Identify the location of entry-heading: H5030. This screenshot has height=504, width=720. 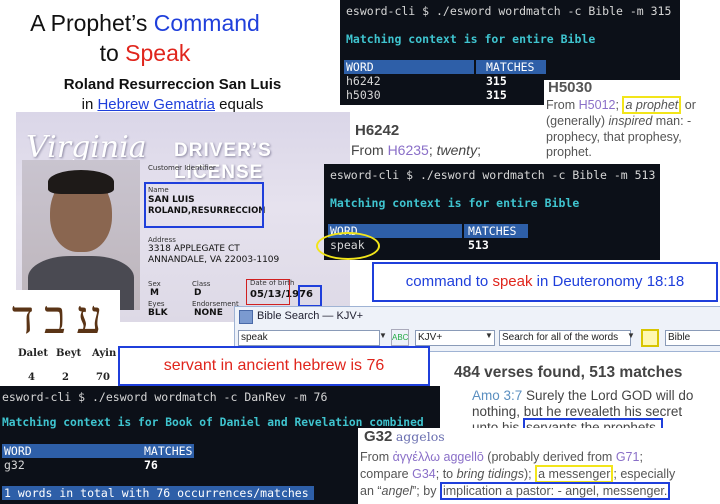
(570, 87).